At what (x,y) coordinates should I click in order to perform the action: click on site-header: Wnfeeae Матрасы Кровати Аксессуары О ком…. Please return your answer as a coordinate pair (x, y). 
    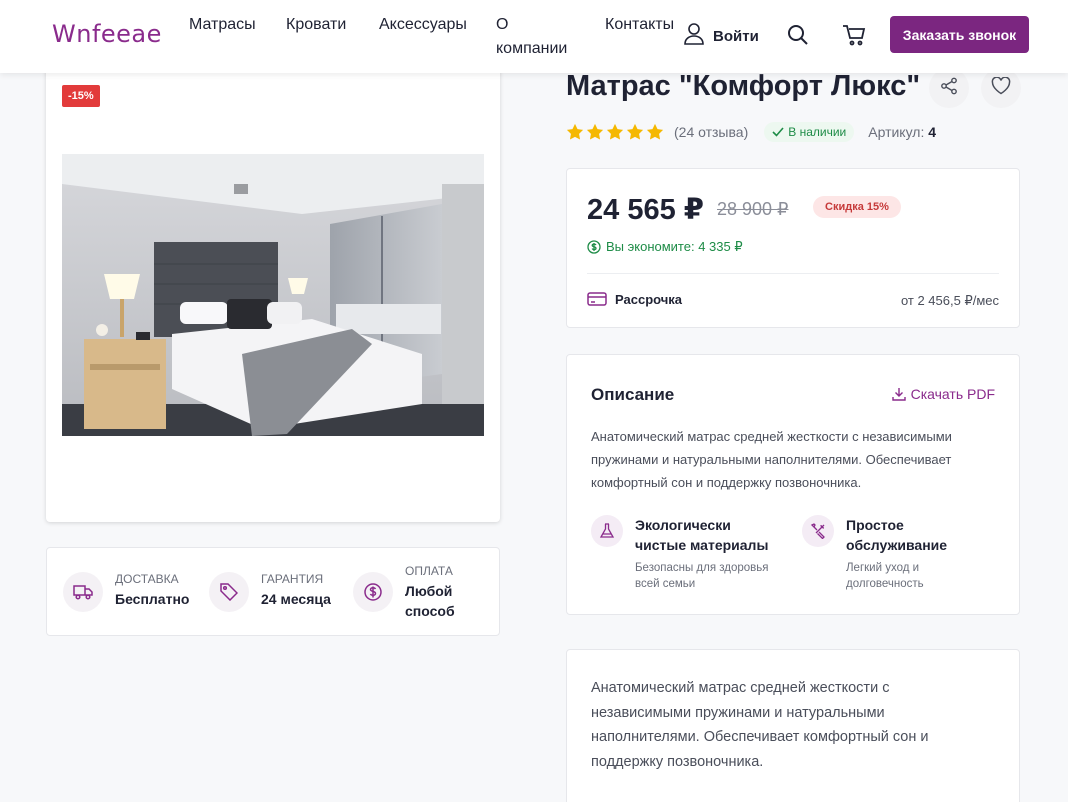
    Looking at the image, I should click on (534, 36).